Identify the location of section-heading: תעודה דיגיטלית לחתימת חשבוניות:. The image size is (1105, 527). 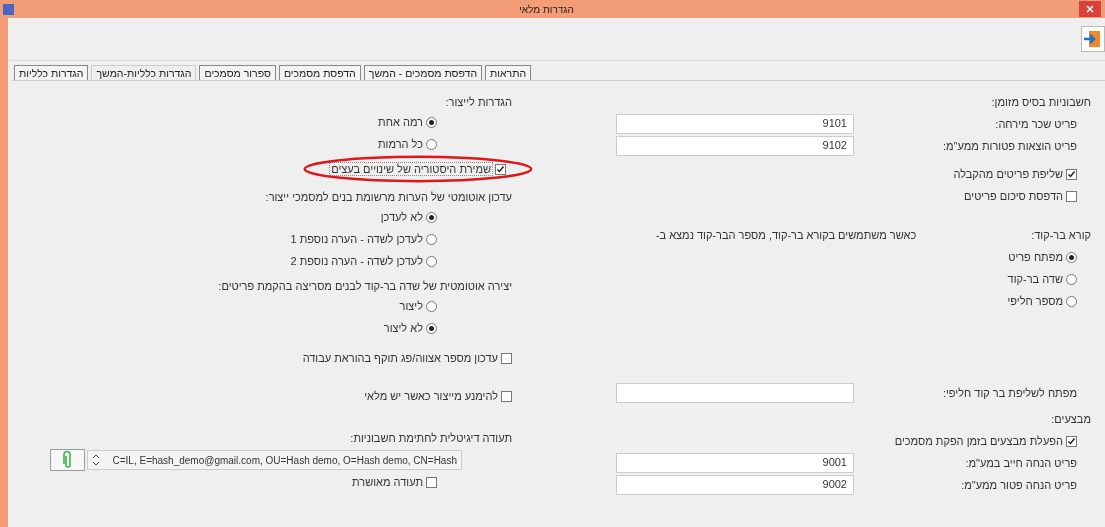
(430, 438).